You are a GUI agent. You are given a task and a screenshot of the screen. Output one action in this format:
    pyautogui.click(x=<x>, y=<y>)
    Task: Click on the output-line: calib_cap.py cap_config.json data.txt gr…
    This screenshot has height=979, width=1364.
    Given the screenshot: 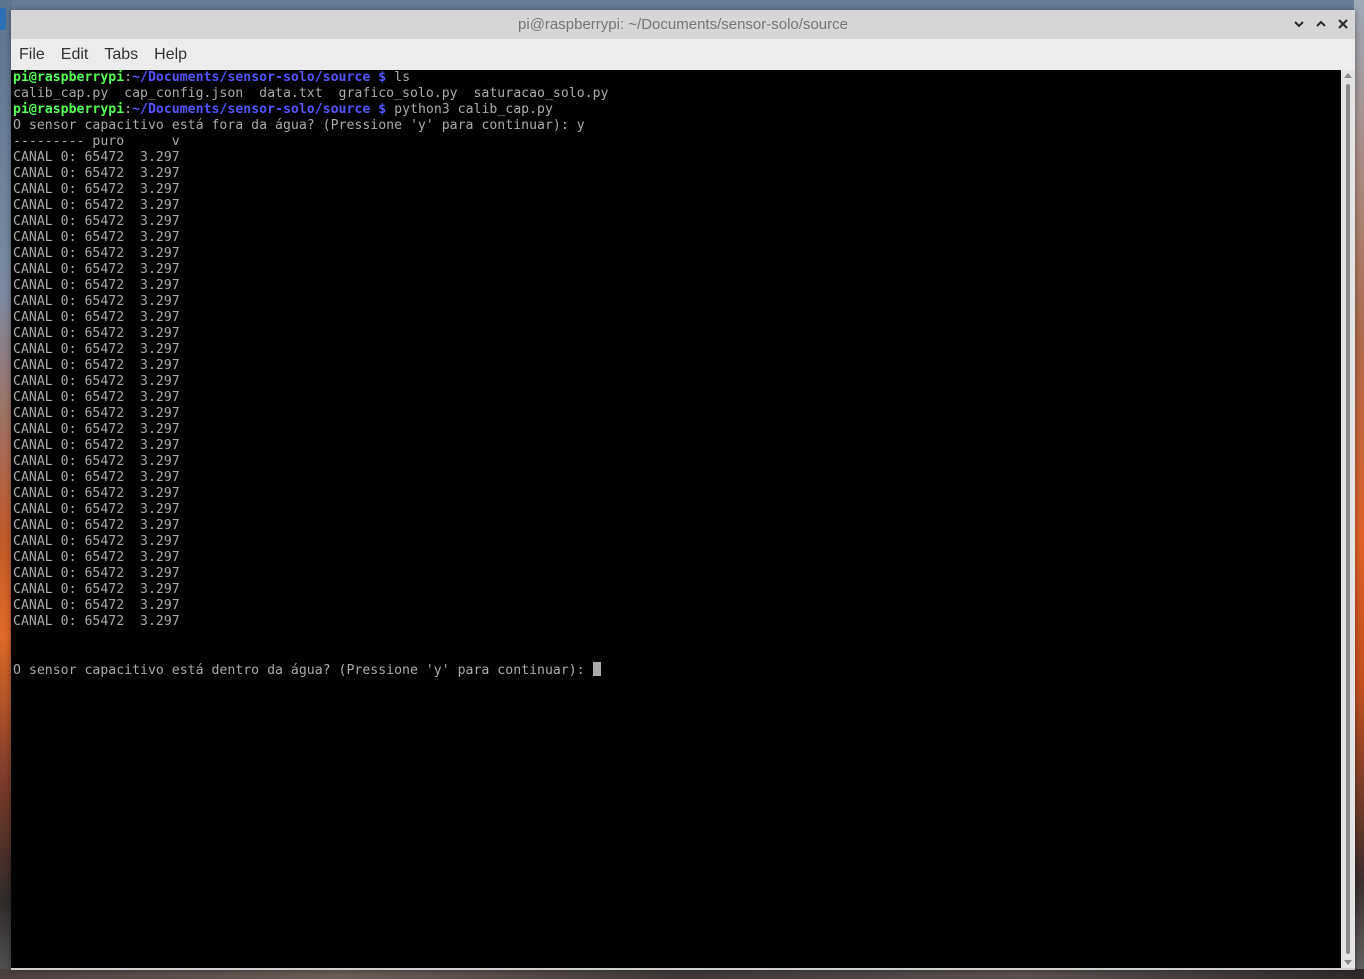 What is the action you would take?
    pyautogui.click(x=310, y=94)
    